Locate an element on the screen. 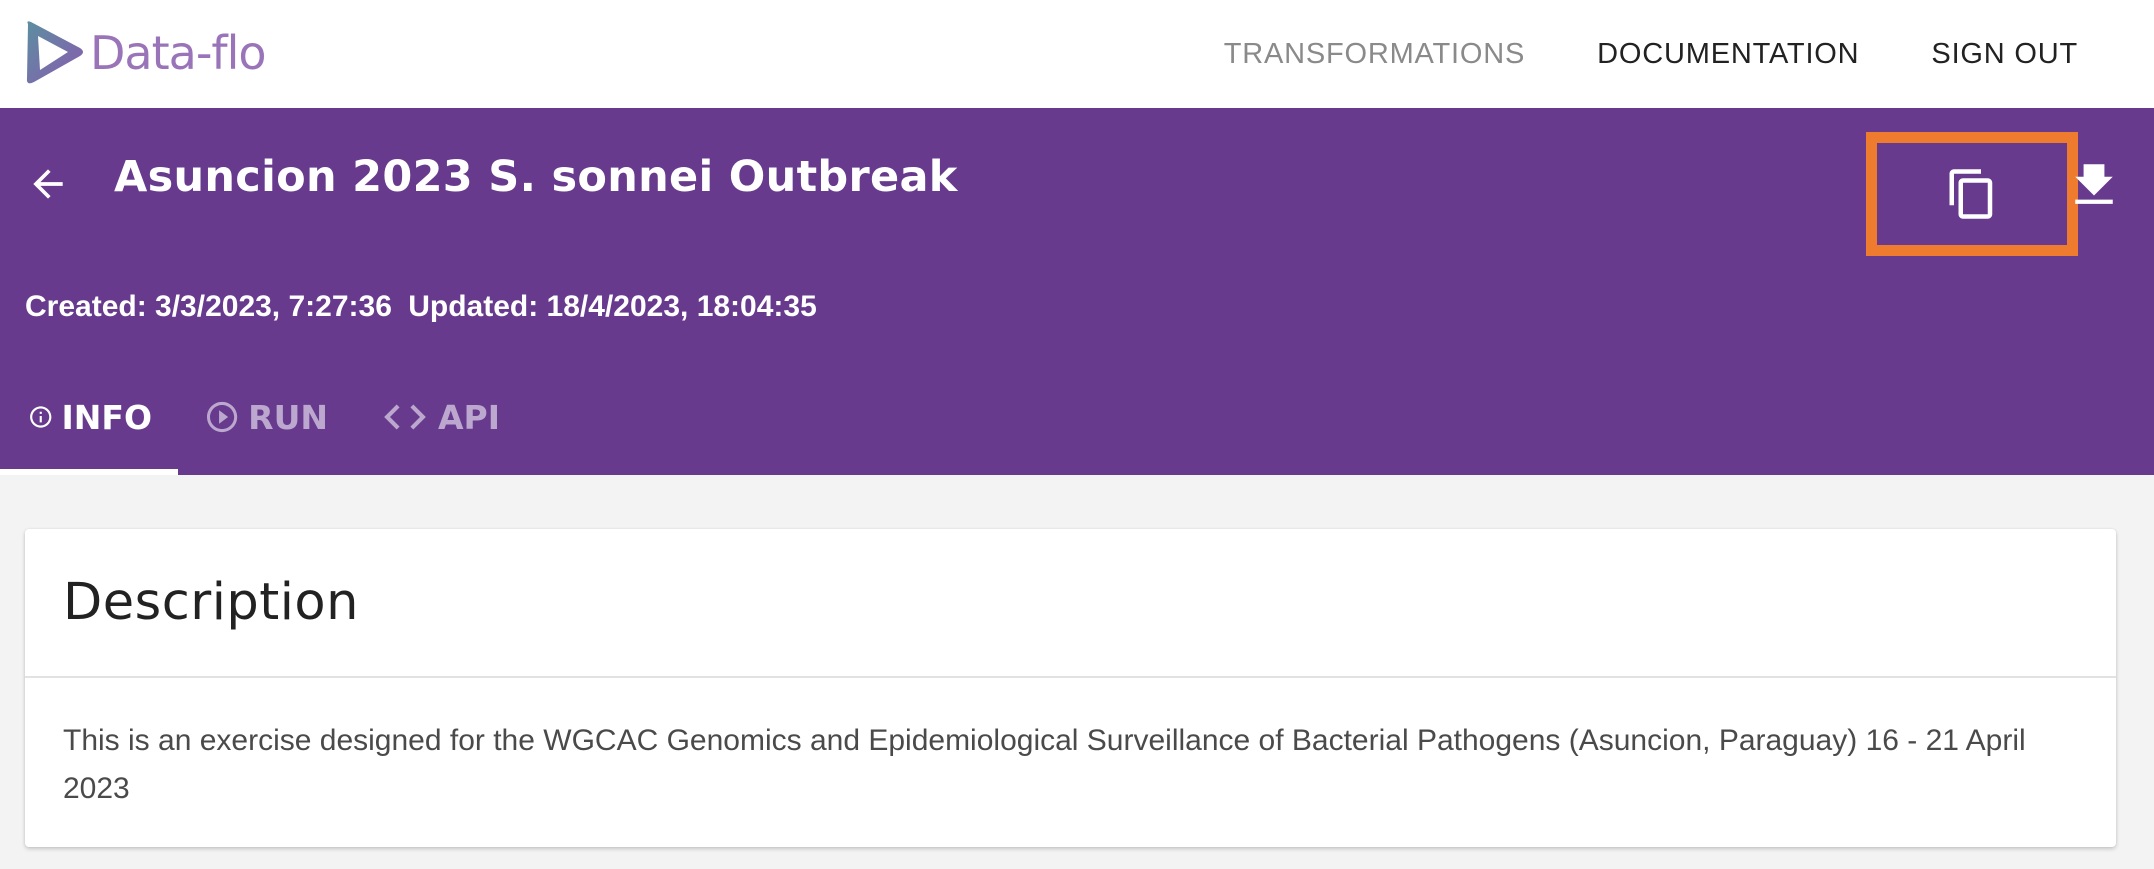 This screenshot has height=869, width=2154. tab-run-label: RUN is located at coordinates (288, 417).